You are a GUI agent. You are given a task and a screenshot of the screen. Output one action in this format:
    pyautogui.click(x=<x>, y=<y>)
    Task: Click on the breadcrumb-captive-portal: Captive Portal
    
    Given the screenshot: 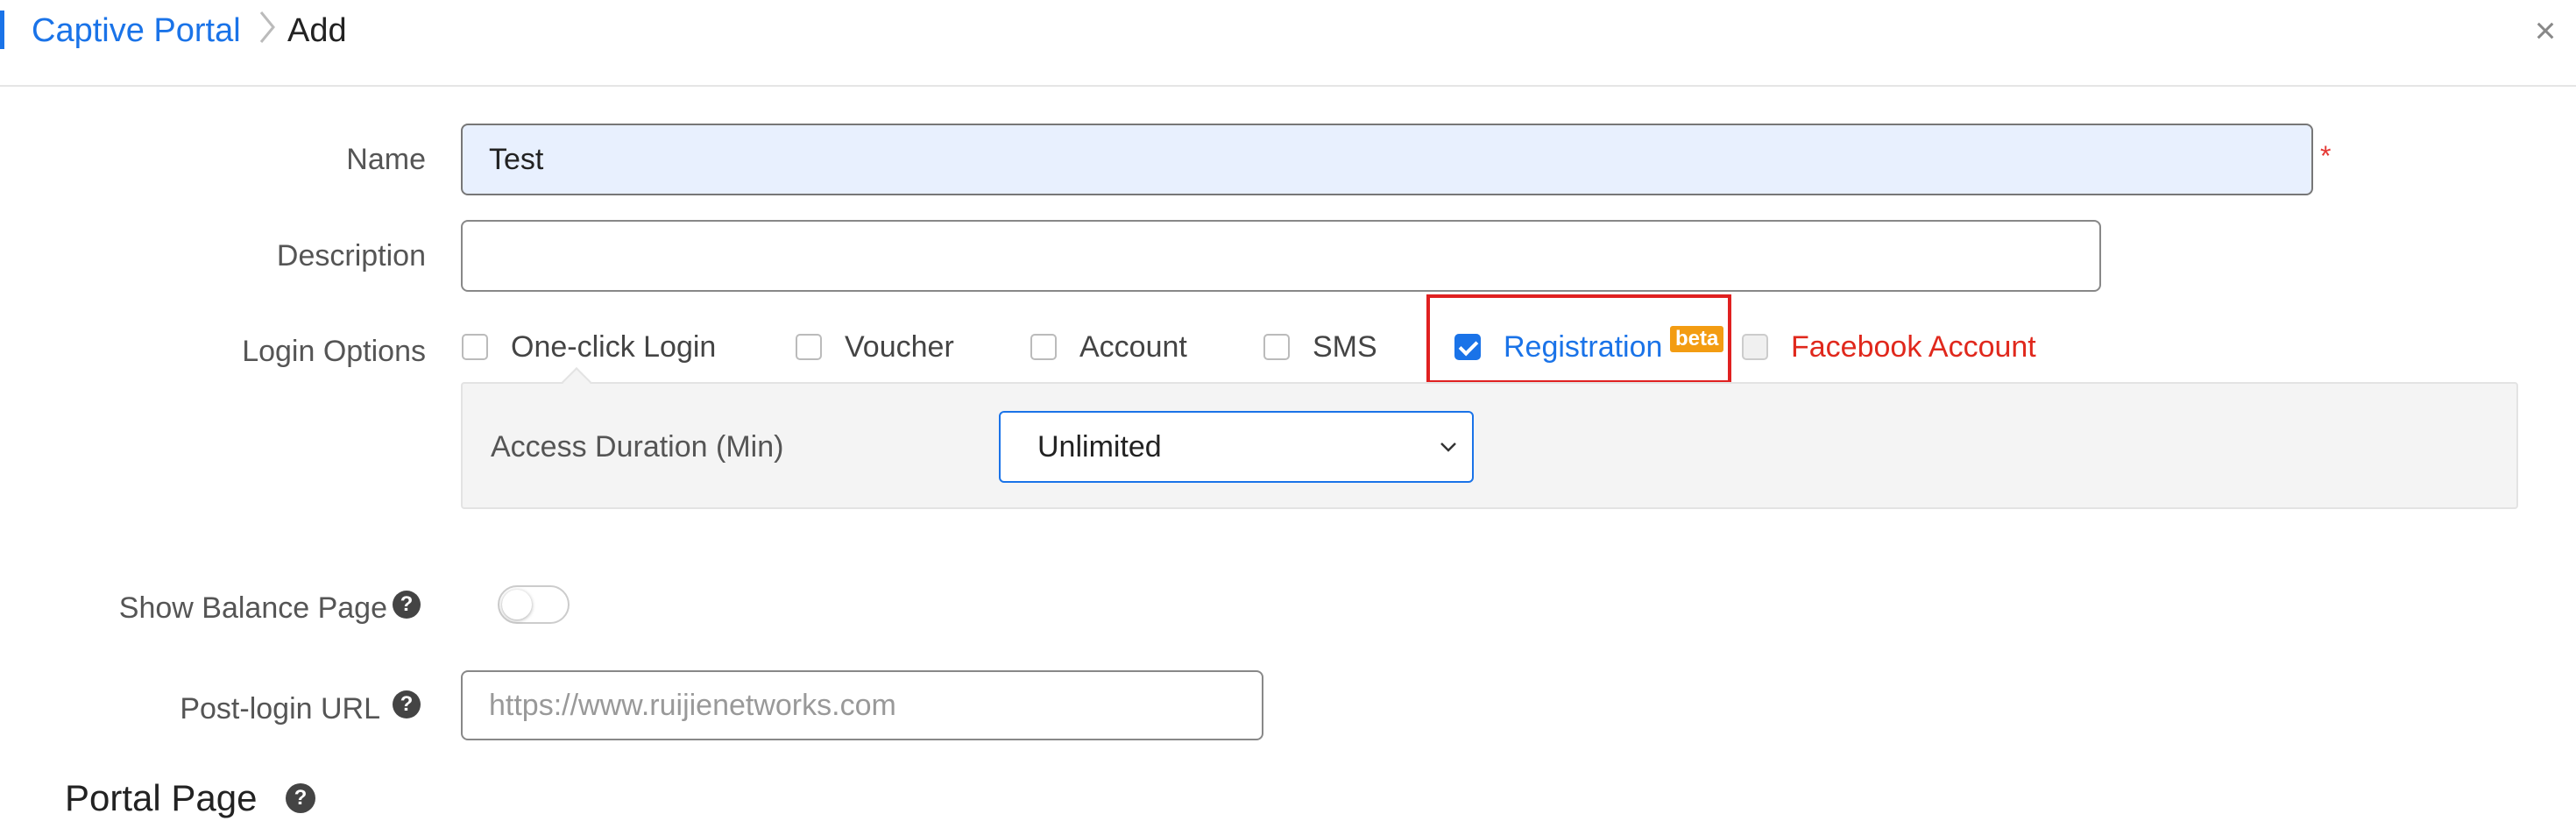 What is the action you would take?
    pyautogui.click(x=136, y=31)
    